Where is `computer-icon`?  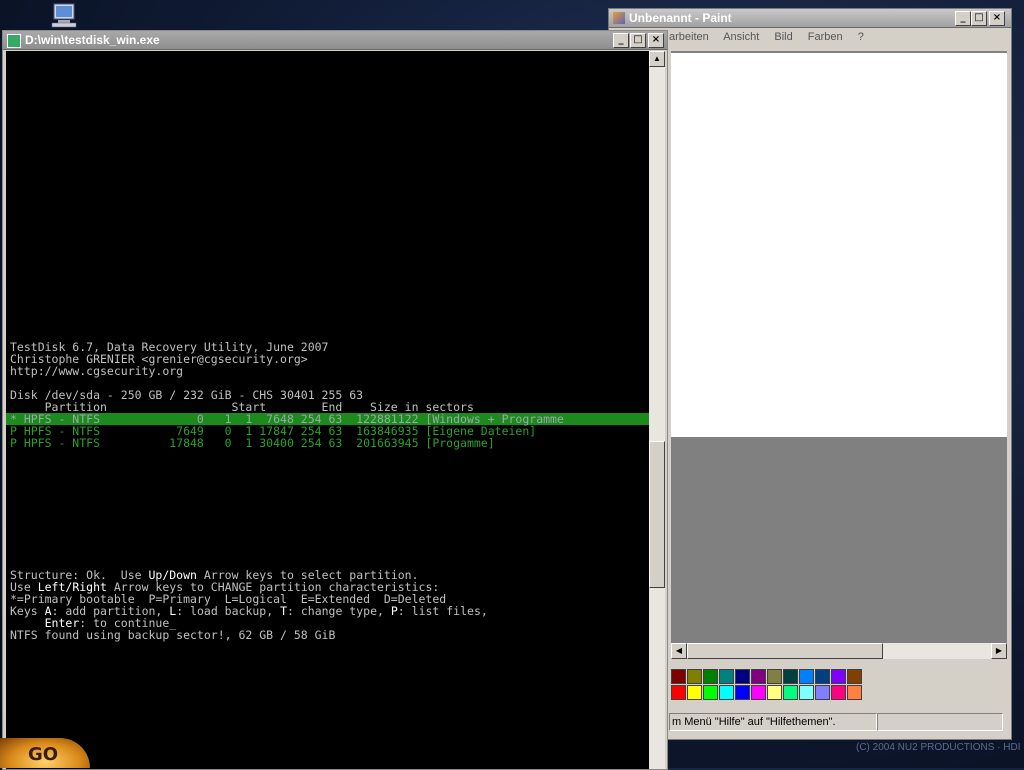 computer-icon is located at coordinates (64, 15).